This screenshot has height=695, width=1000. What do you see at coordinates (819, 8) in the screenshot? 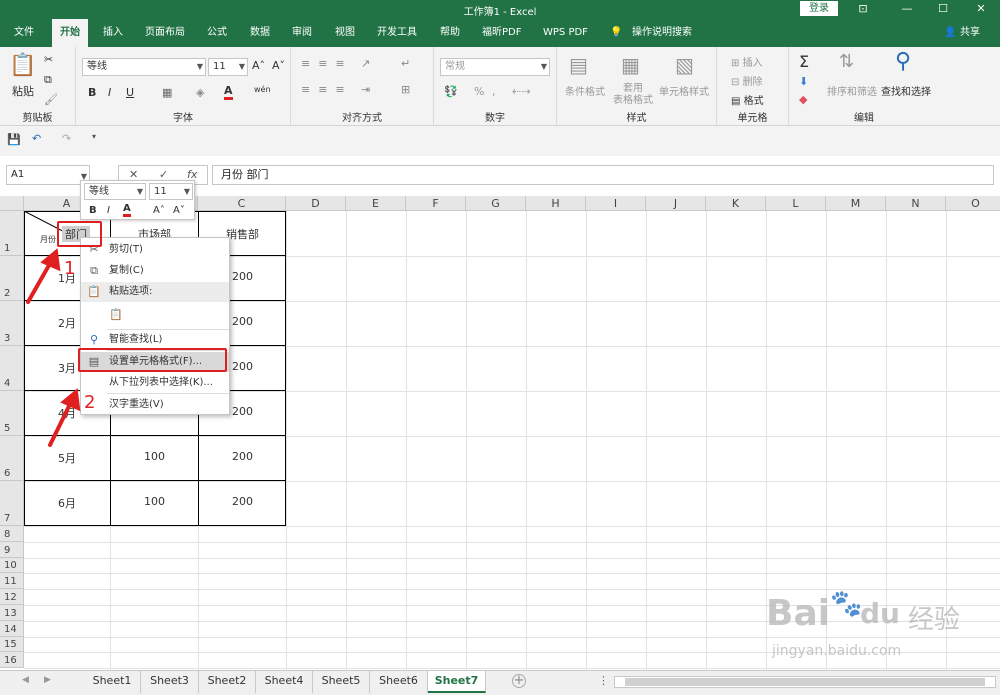
I see `login-button: 登录` at bounding box center [819, 8].